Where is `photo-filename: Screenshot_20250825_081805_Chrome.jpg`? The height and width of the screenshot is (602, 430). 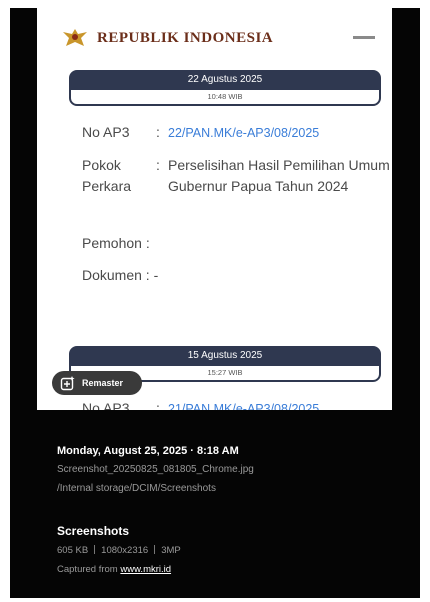 photo-filename: Screenshot_20250825_081805_Chrome.jpg is located at coordinates (155, 469).